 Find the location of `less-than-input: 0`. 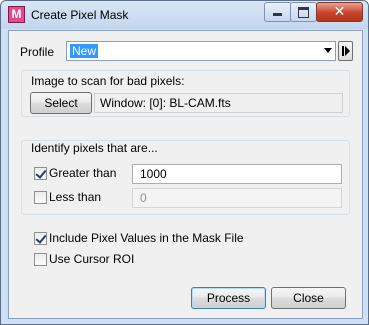

less-than-input: 0 is located at coordinates (237, 198).